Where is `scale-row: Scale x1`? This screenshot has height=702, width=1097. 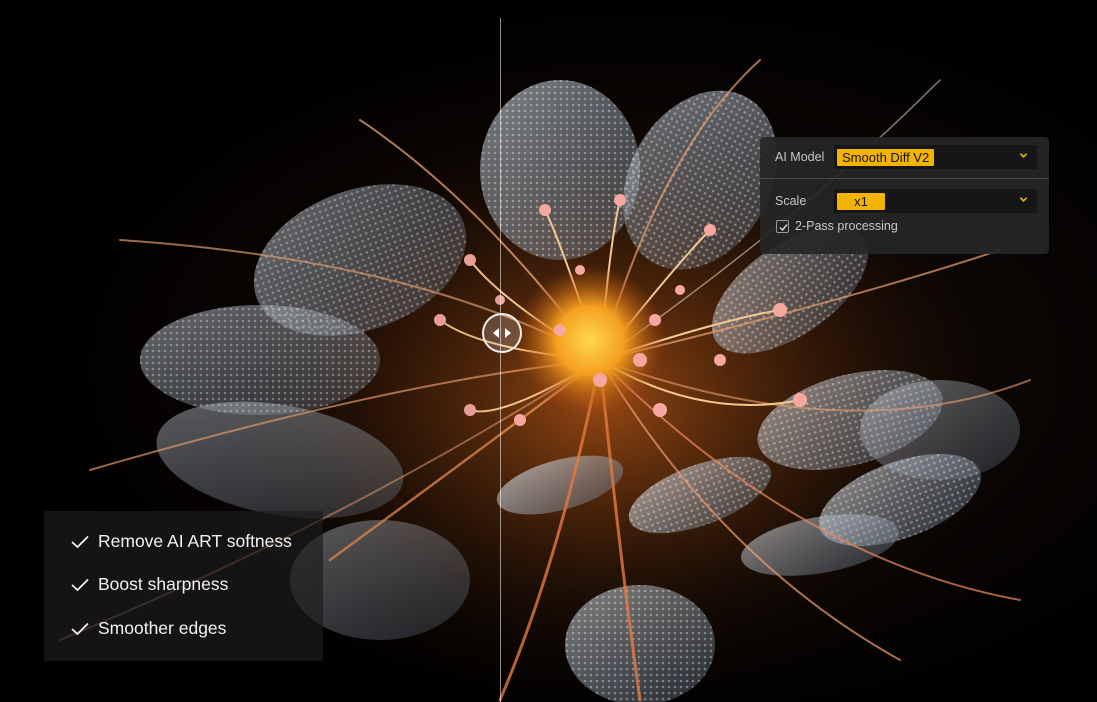
scale-row: Scale x1 is located at coordinates (904, 201).